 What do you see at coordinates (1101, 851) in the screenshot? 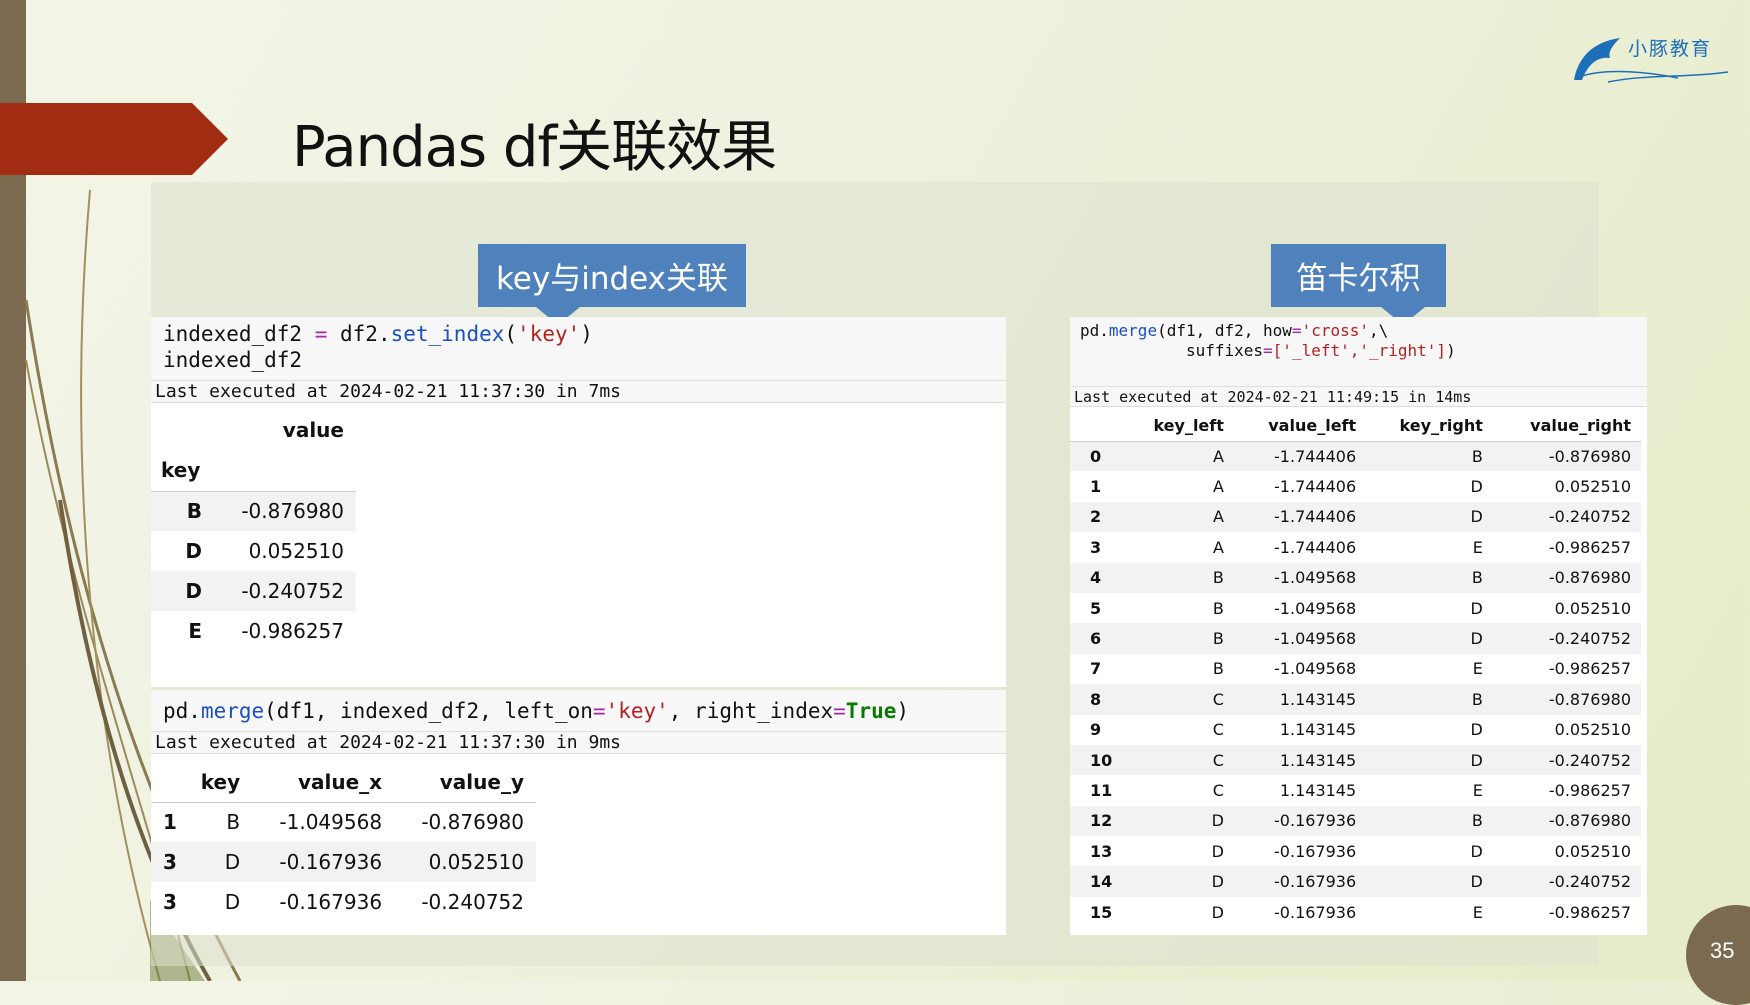
I see `row-index: 13` at bounding box center [1101, 851].